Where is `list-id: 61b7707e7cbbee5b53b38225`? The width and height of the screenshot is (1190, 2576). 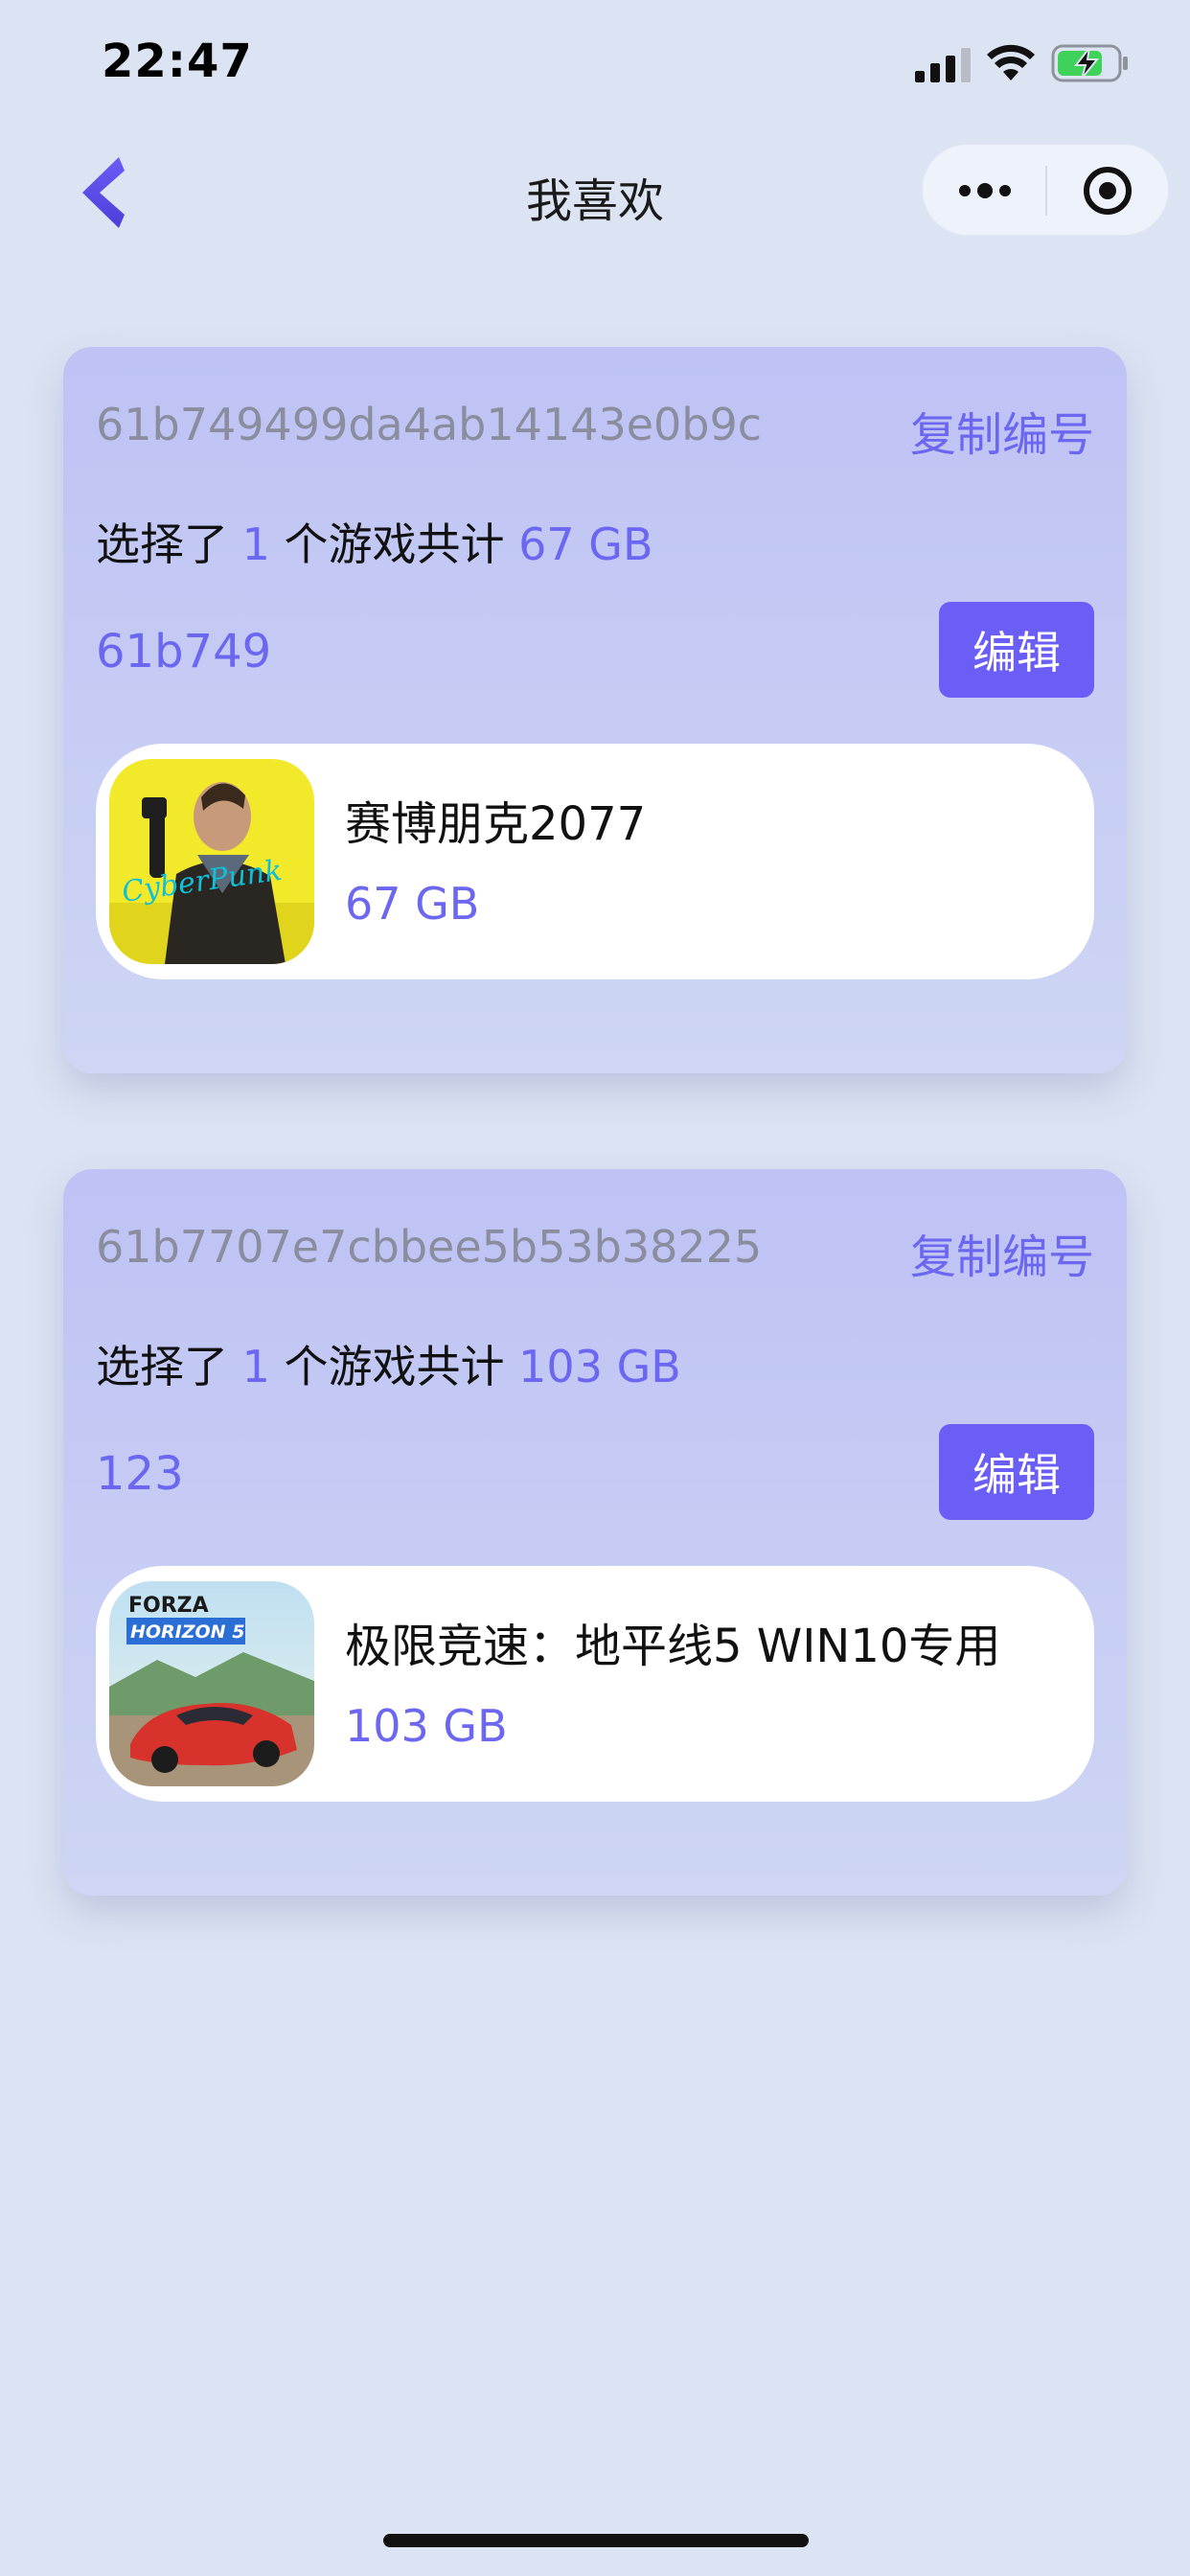
list-id: 61b7707e7cbbee5b53b38225 is located at coordinates (429, 1247).